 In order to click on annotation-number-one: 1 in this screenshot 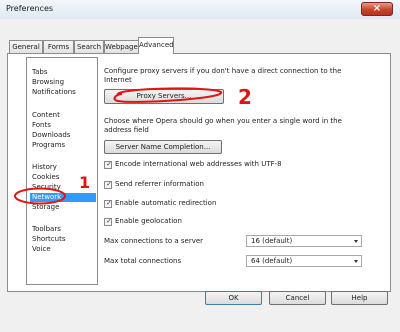, I will do `click(85, 182)`.